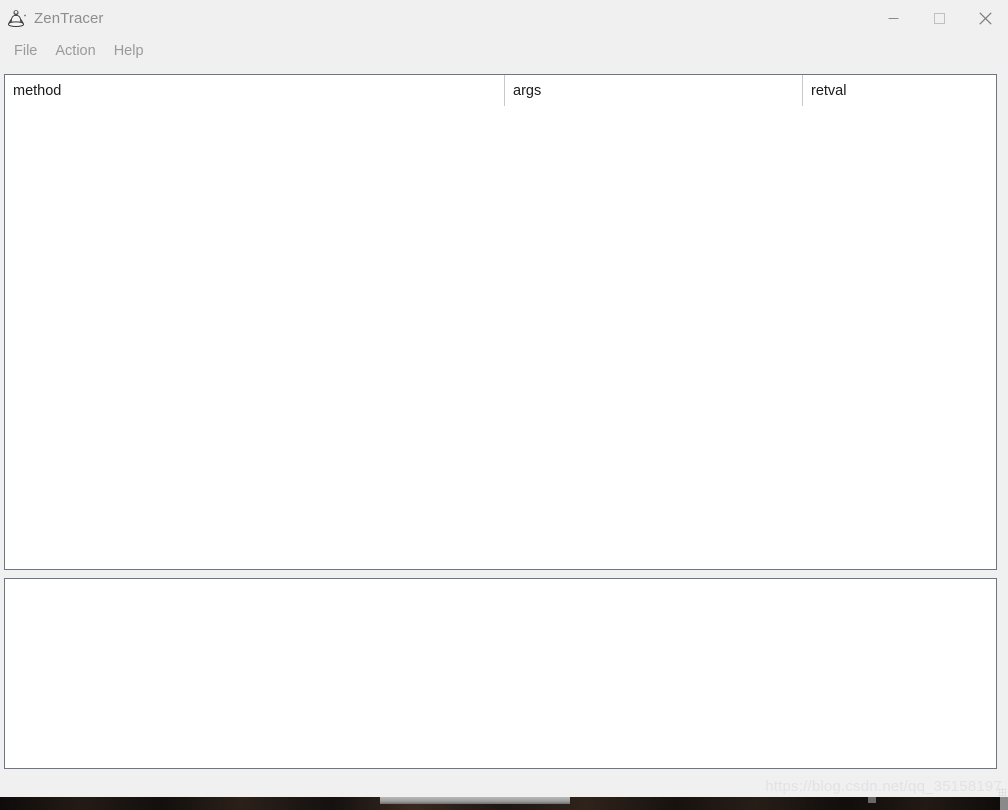  Describe the element at coordinates (500, 574) in the screenshot. I see `panel-splitter` at that location.